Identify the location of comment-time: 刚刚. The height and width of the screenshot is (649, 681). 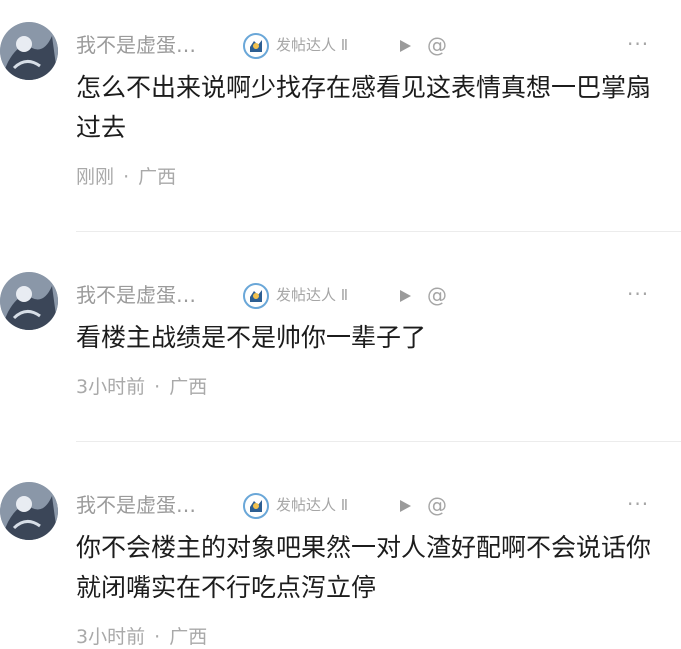
(95, 177).